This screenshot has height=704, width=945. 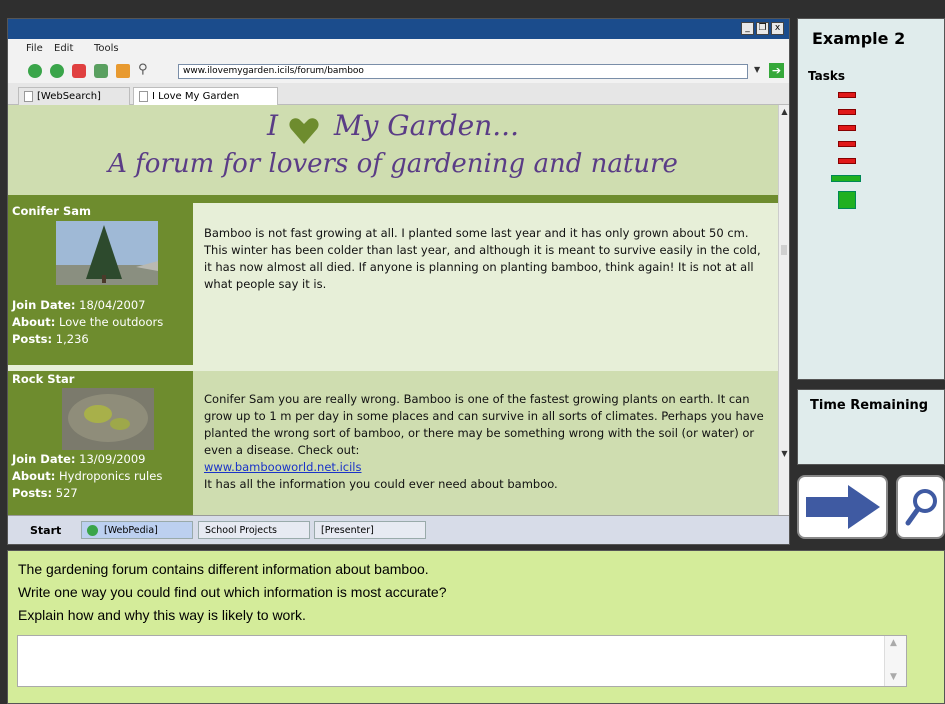 I want to click on bambooworld-link: www.bambooworld.net.icils, so click(x=283, y=467).